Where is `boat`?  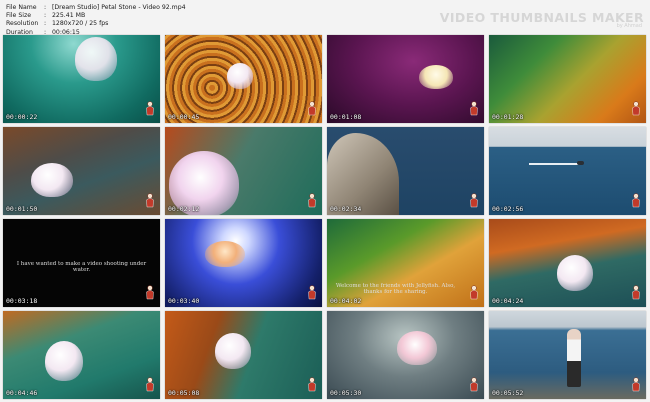
boat is located at coordinates (580, 163).